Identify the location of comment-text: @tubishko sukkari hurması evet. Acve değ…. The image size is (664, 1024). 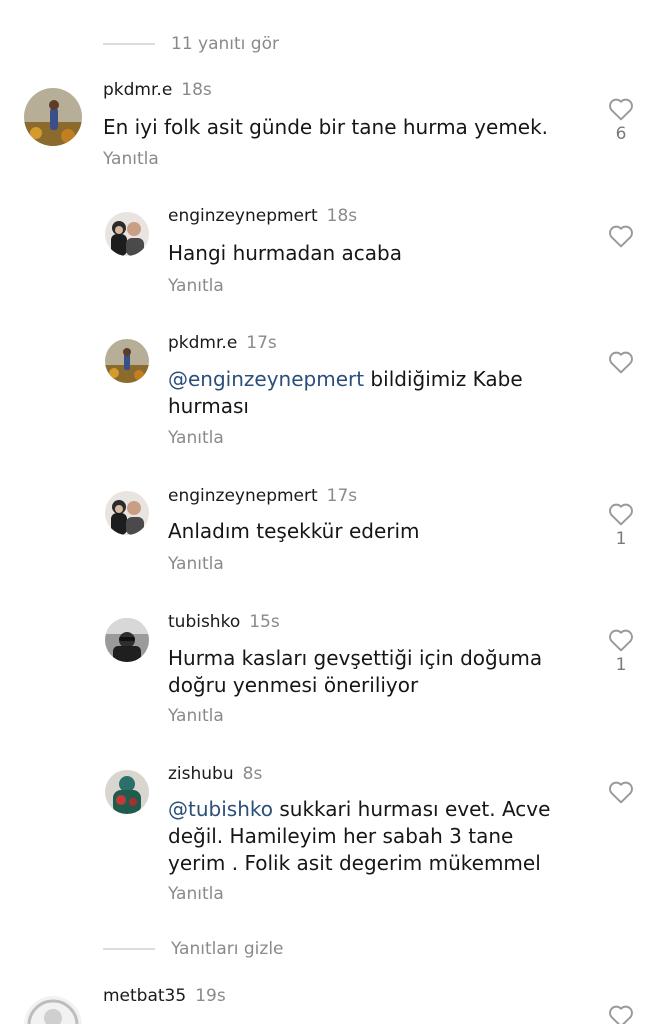
(368, 836).